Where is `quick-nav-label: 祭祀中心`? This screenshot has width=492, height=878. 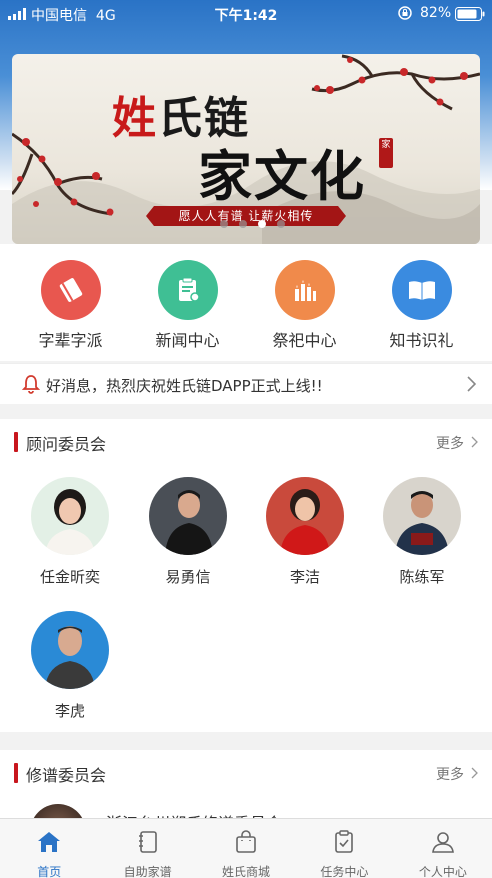
quick-nav-label: 祭祀中心 is located at coordinates (304, 340).